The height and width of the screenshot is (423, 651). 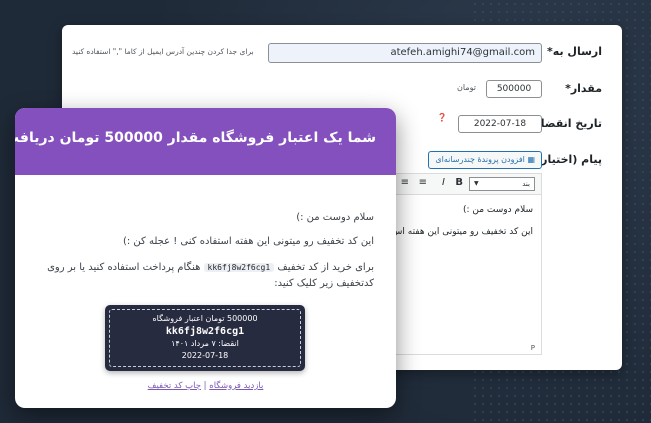 What do you see at coordinates (236, 386) in the screenshot?
I see `visit-shop-link: بازدید فروشگاه` at bounding box center [236, 386].